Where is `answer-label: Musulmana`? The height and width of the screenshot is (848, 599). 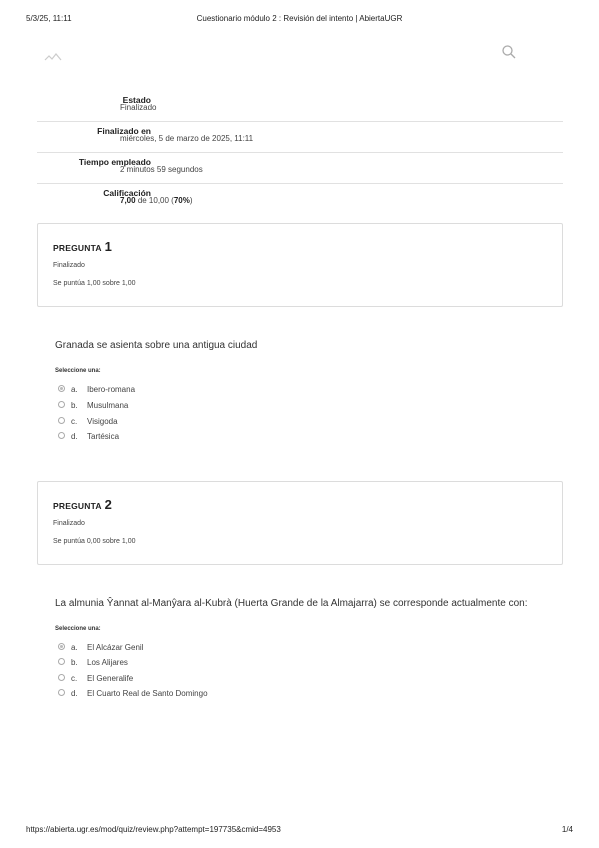 answer-label: Musulmana is located at coordinates (108, 405).